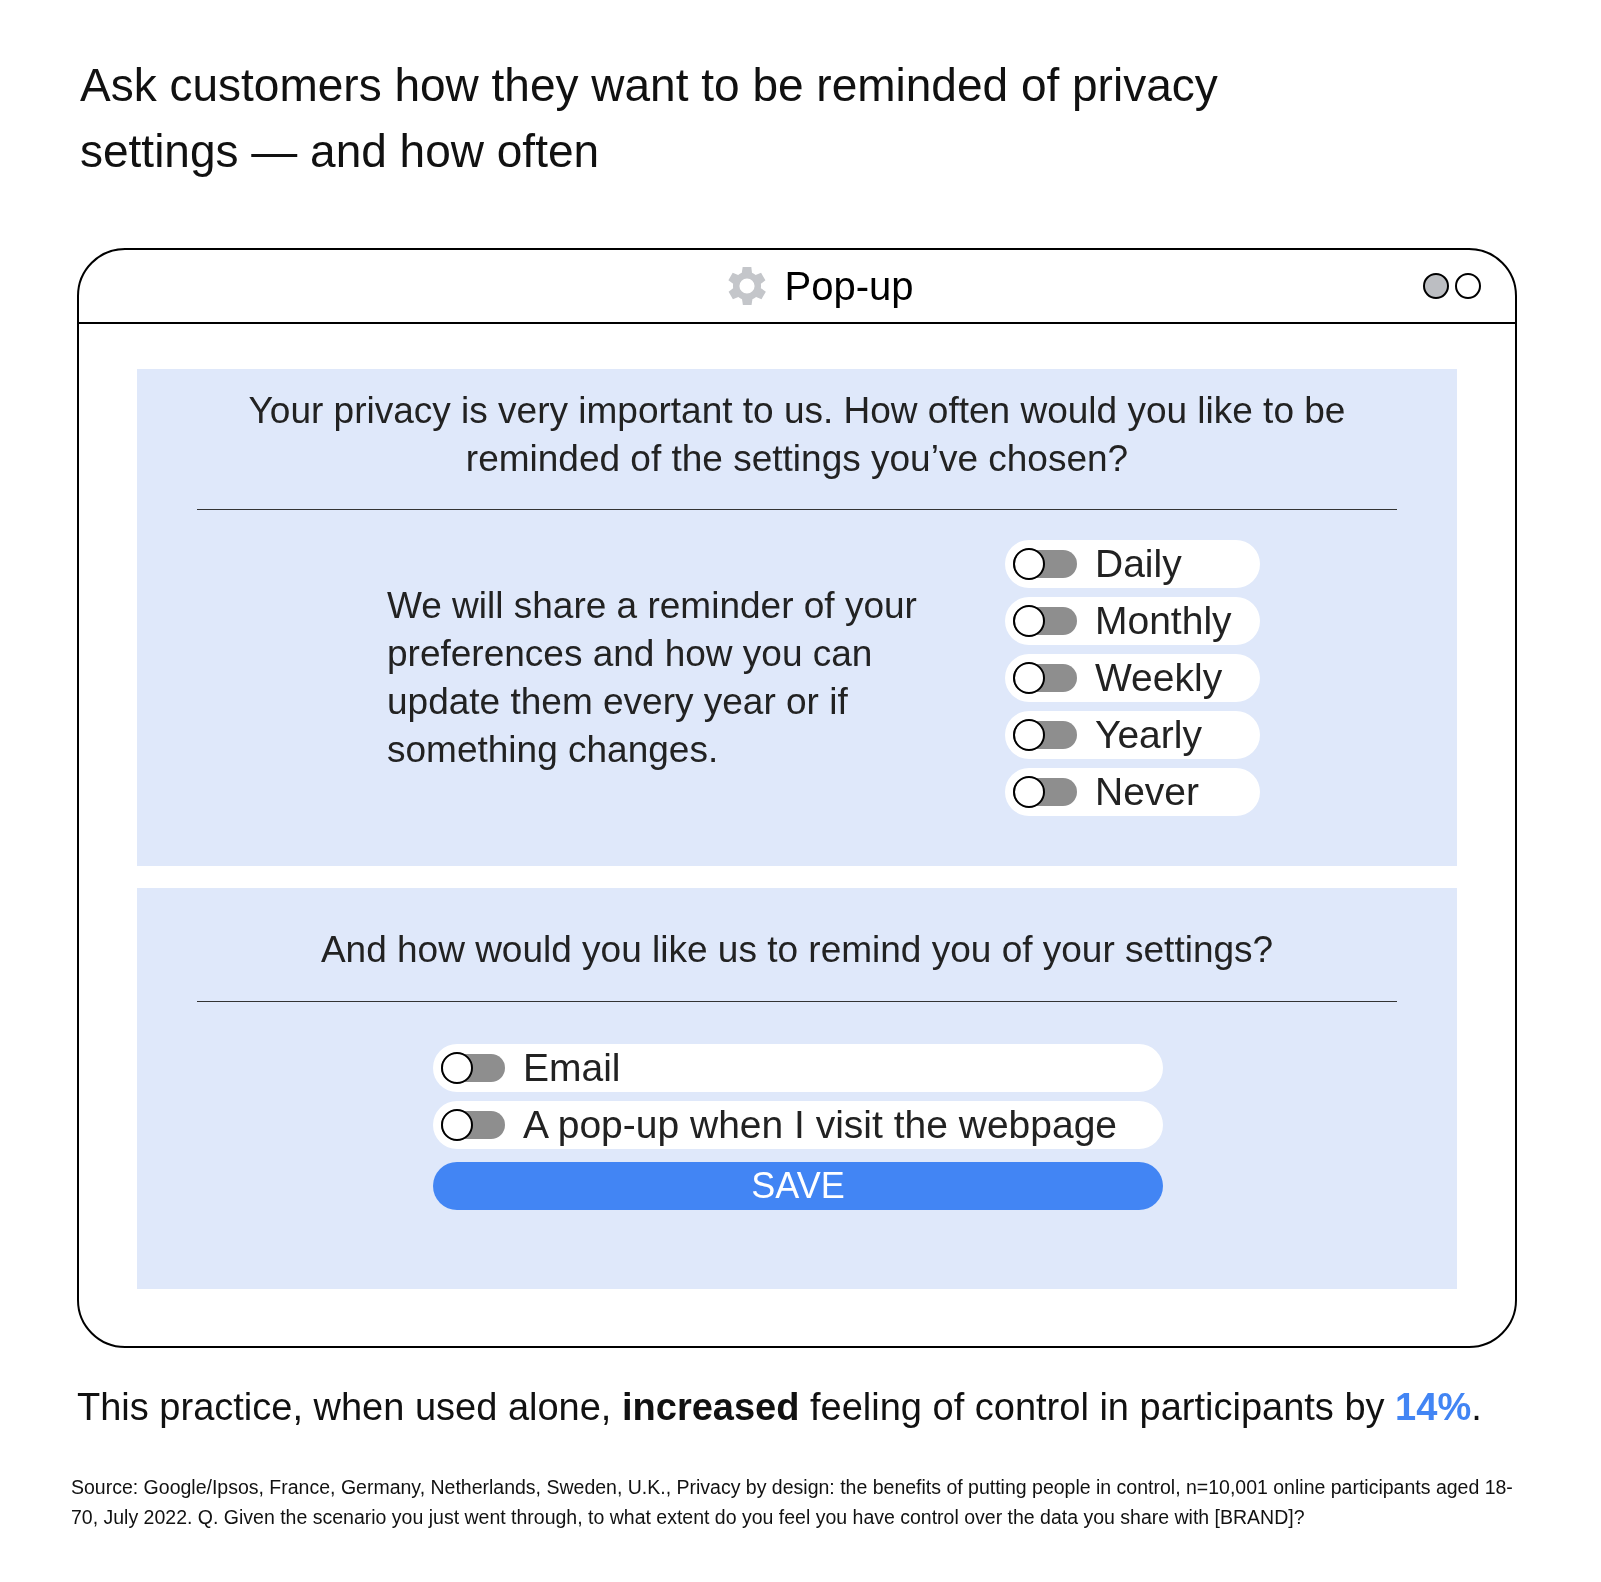 The image size is (1601, 1582). What do you see at coordinates (1159, 677) in the screenshot?
I see `option-label: Weekly` at bounding box center [1159, 677].